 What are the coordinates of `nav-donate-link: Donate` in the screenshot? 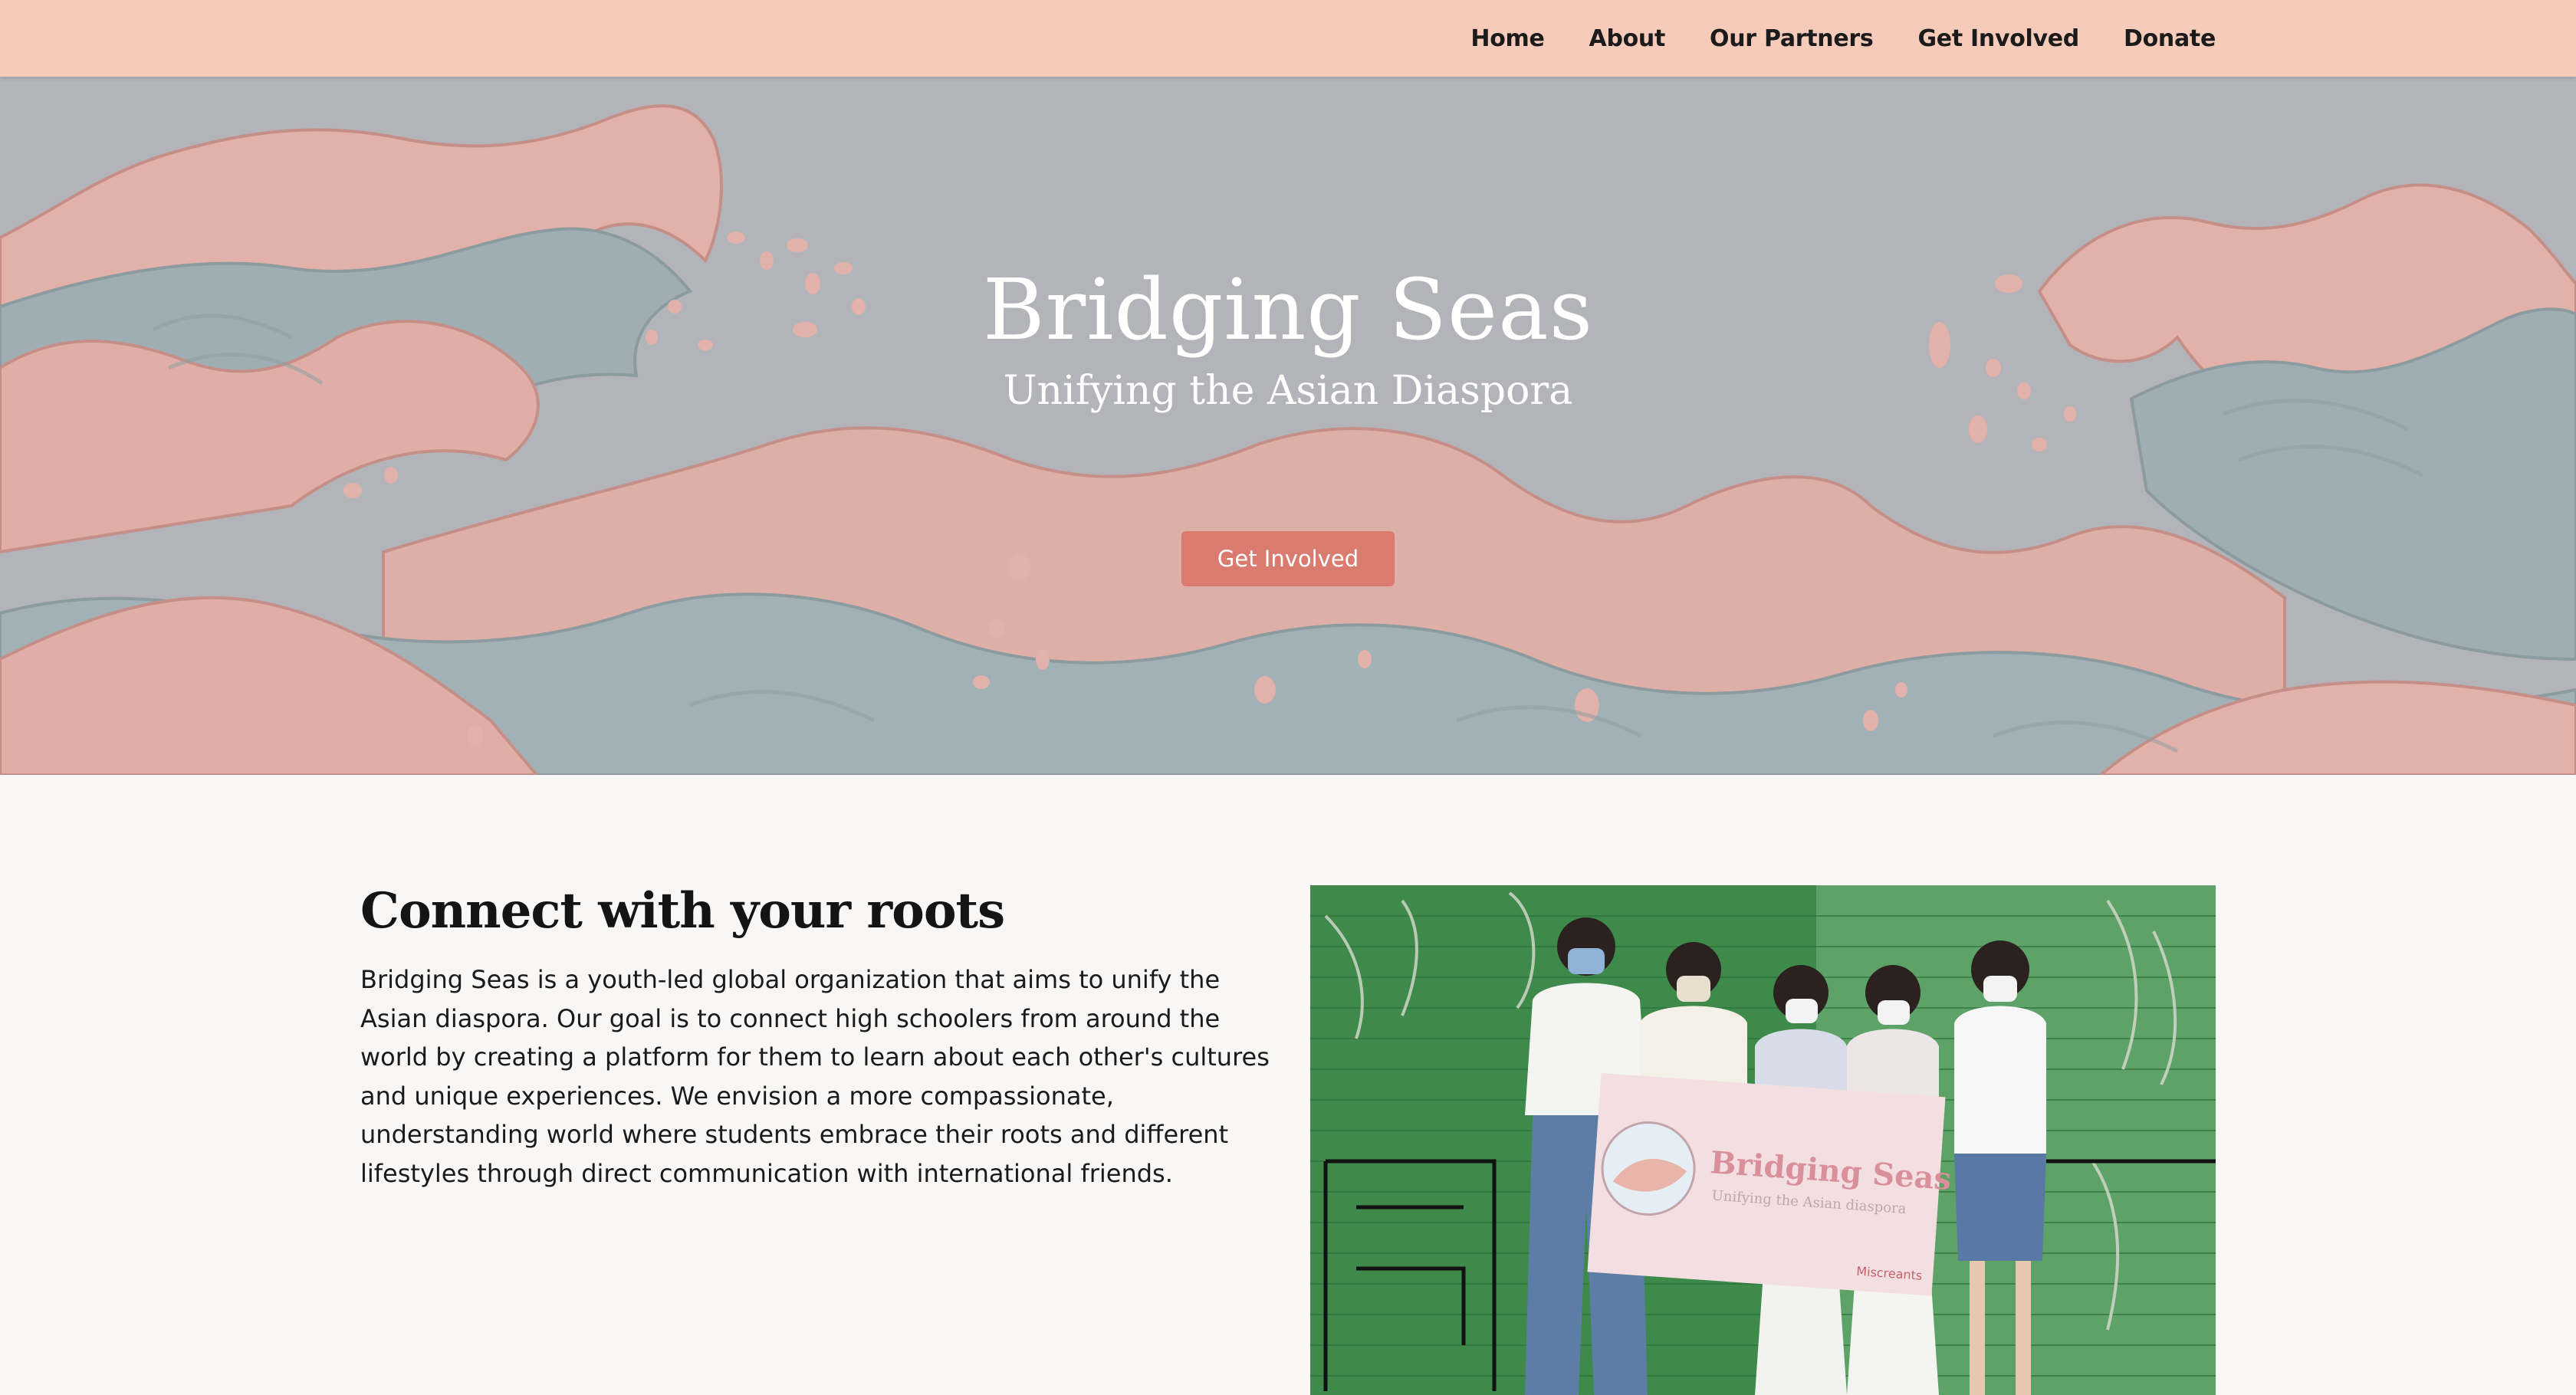 It's located at (2170, 39).